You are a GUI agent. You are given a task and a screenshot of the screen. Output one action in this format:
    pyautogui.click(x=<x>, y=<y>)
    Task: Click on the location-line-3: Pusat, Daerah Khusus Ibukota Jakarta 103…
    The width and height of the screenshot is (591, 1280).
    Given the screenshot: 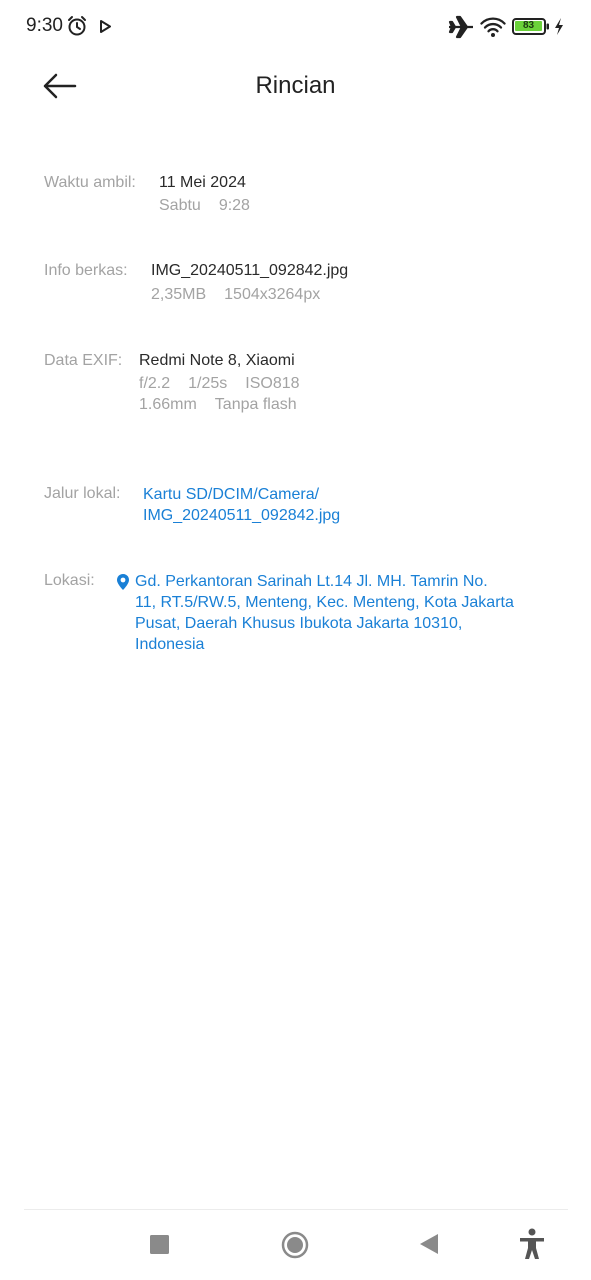 What is the action you would take?
    pyautogui.click(x=299, y=623)
    